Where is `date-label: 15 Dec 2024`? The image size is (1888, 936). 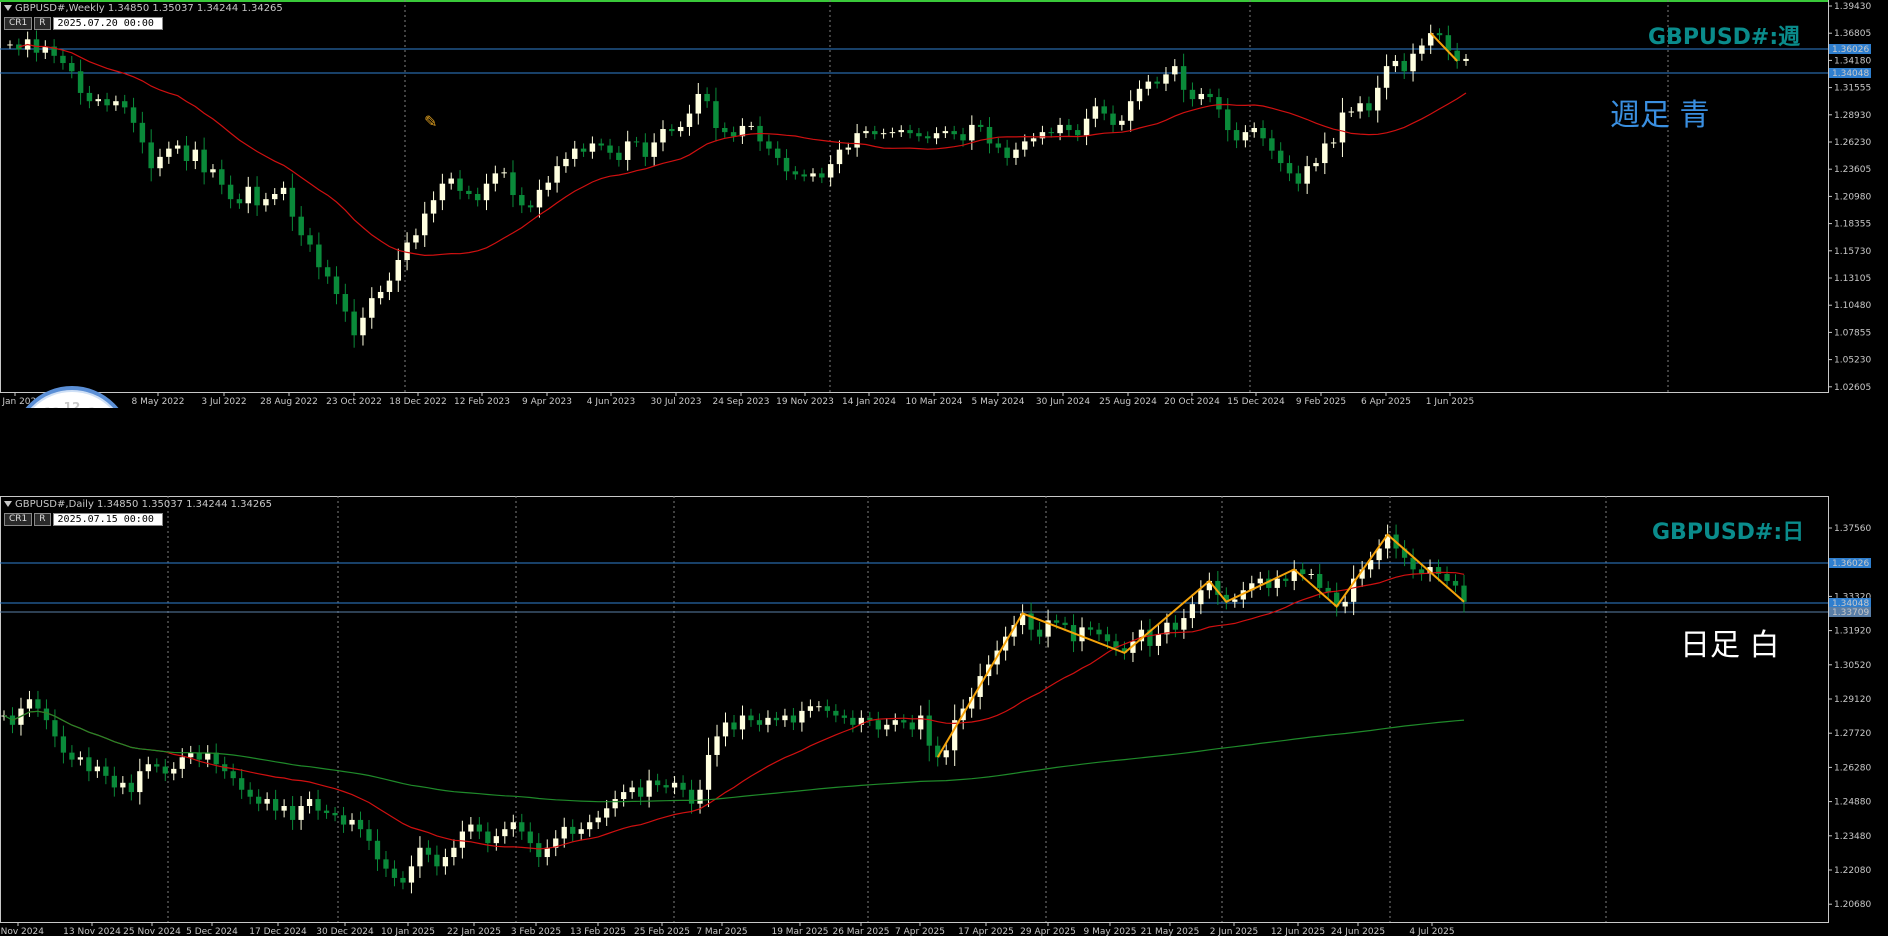
date-label: 15 Dec 2024 is located at coordinates (1256, 402).